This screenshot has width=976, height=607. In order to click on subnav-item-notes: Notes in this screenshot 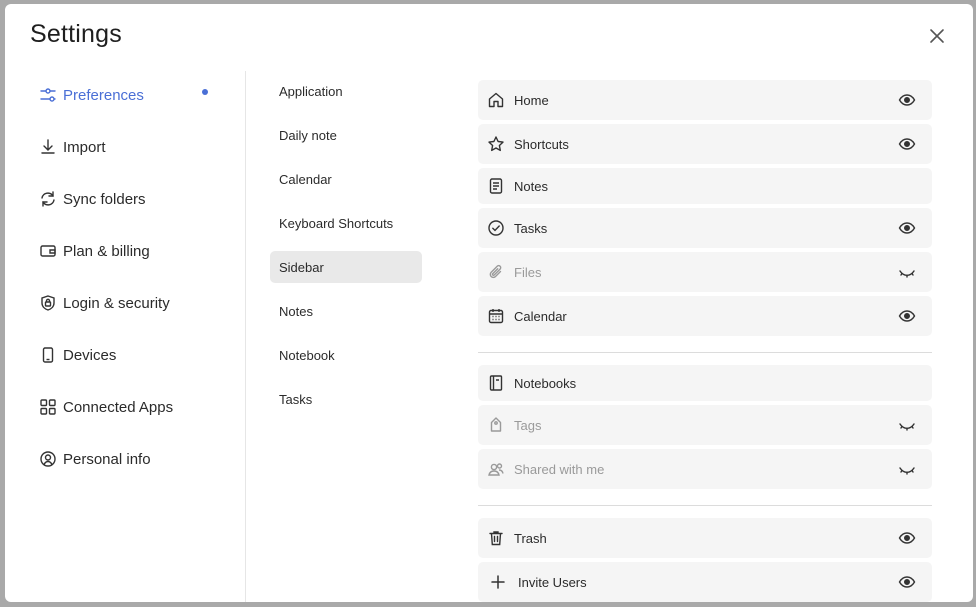, I will do `click(346, 311)`.